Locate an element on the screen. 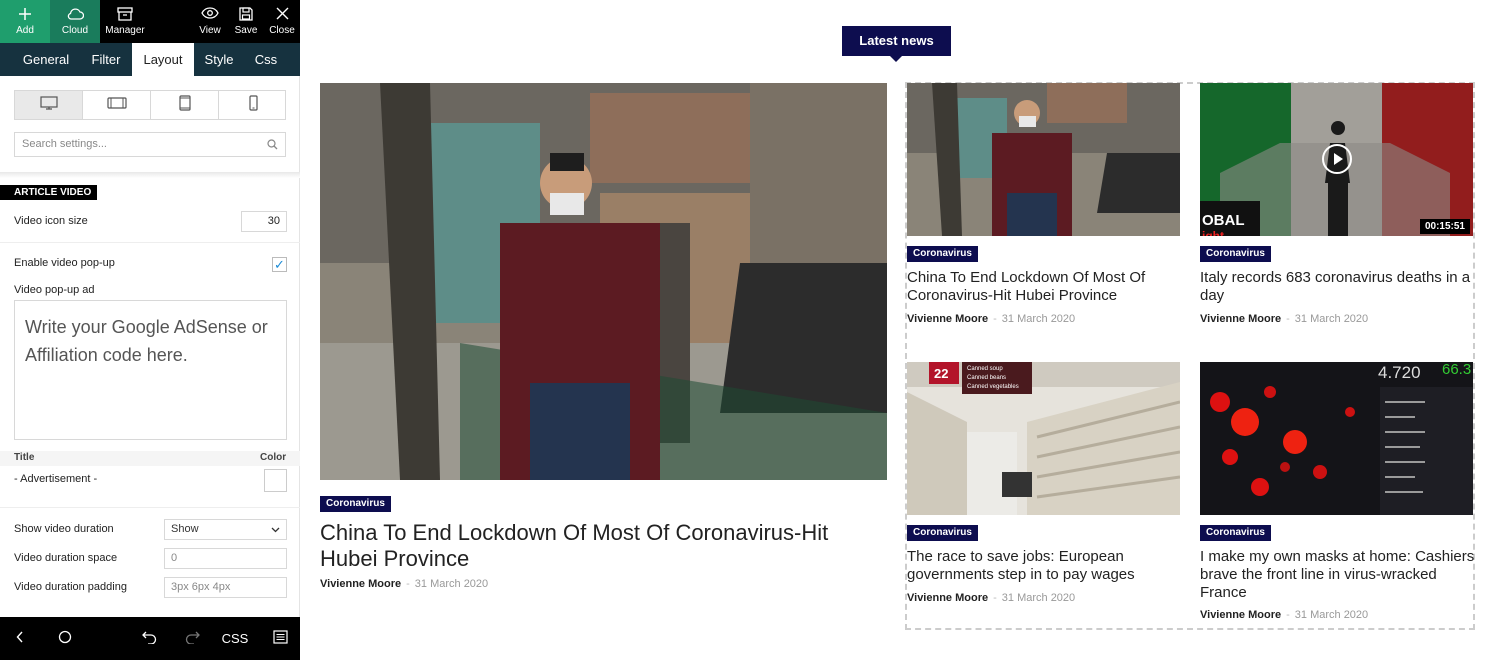 The width and height of the screenshot is (1492, 660). article-image is located at coordinates (1043, 159).